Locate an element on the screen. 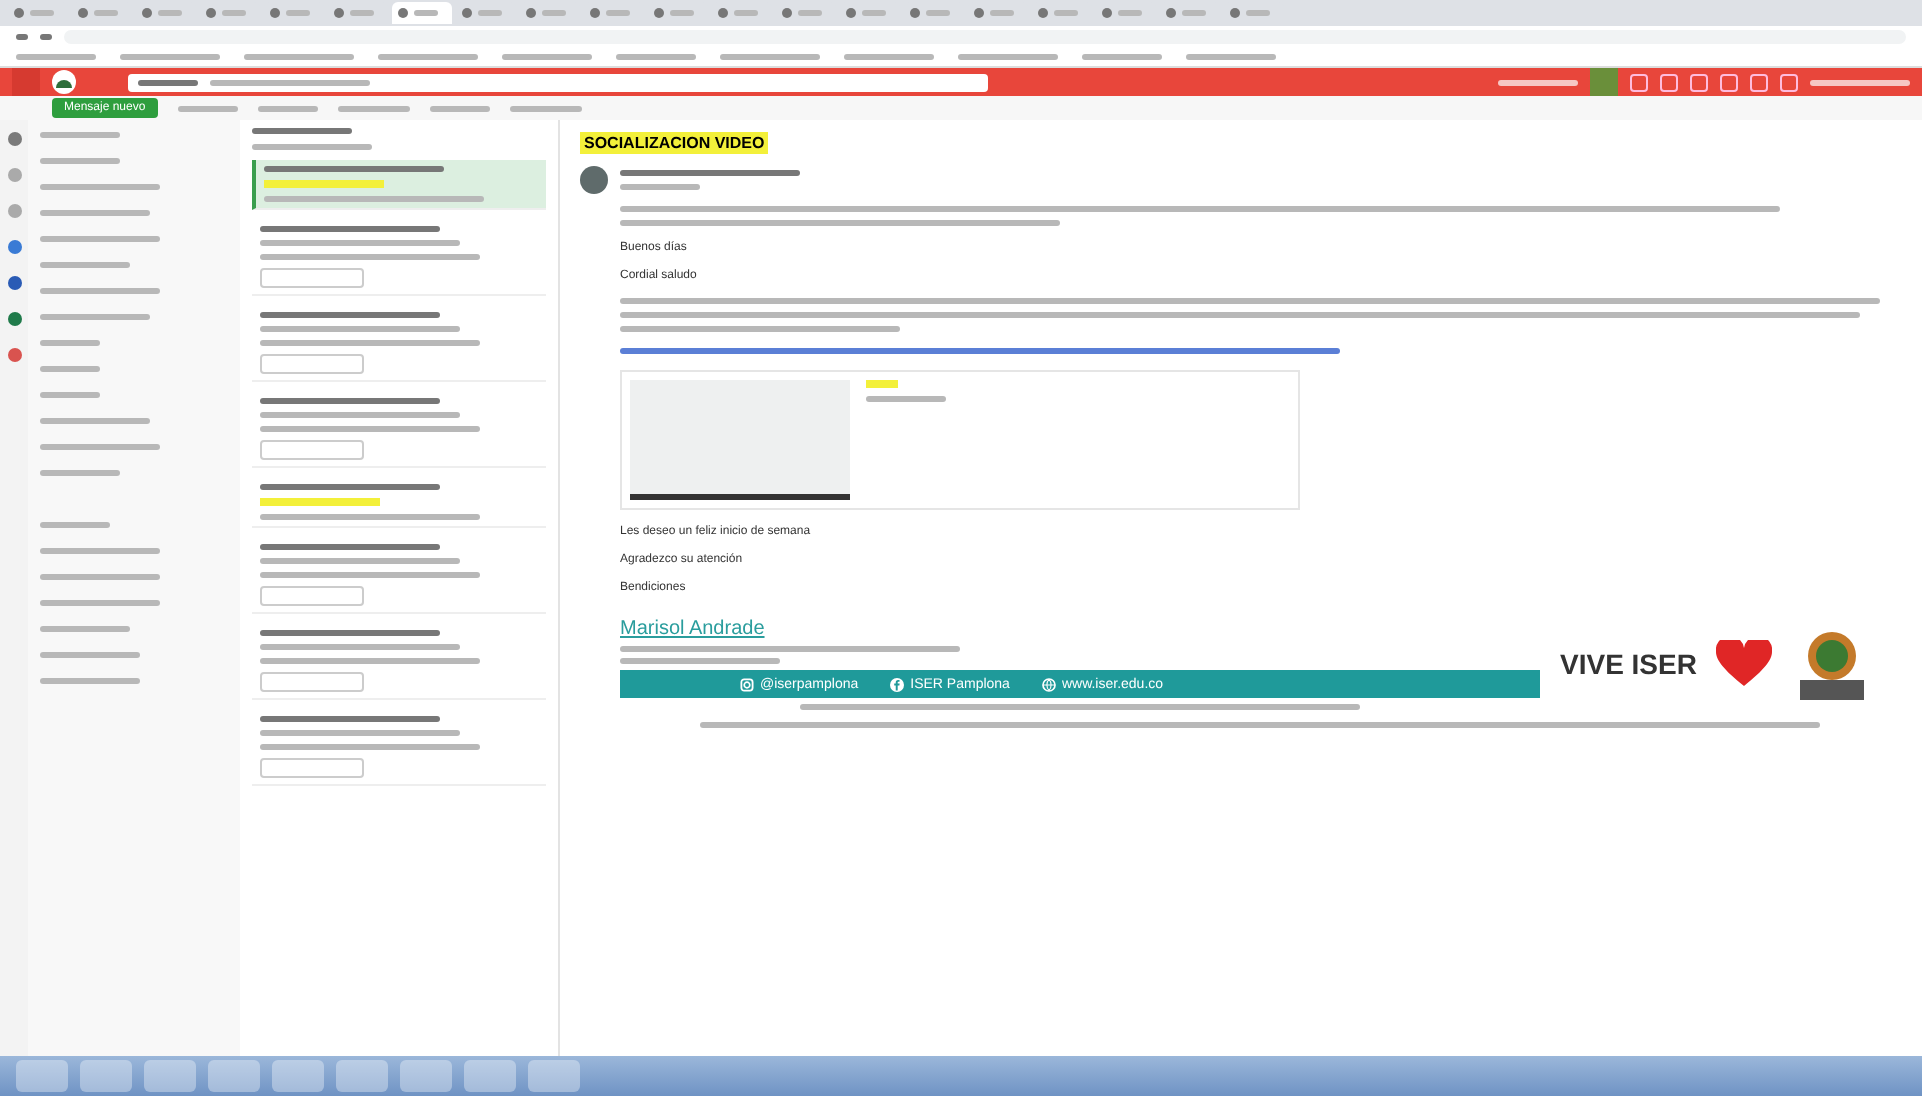 The height and width of the screenshot is (1096, 1922). browser-tab is located at coordinates (422, 13).